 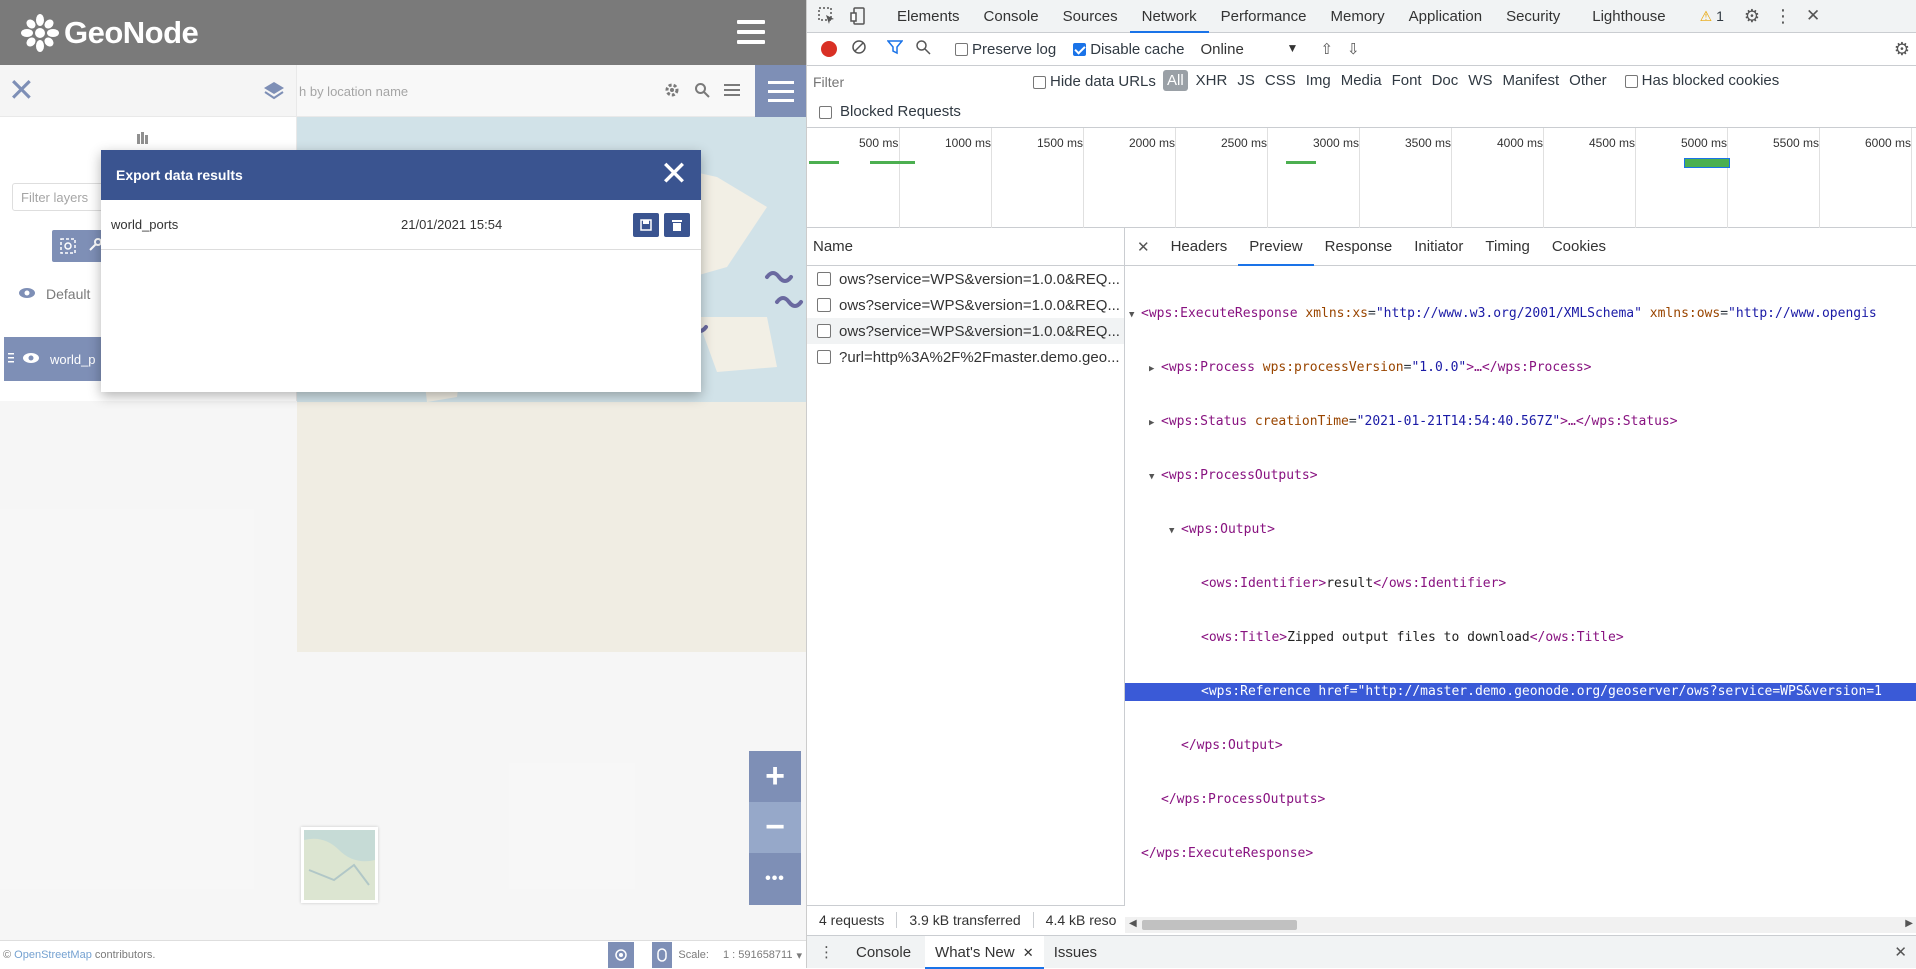 I want to click on close-devtools-icon: ✕, so click(x=1813, y=16).